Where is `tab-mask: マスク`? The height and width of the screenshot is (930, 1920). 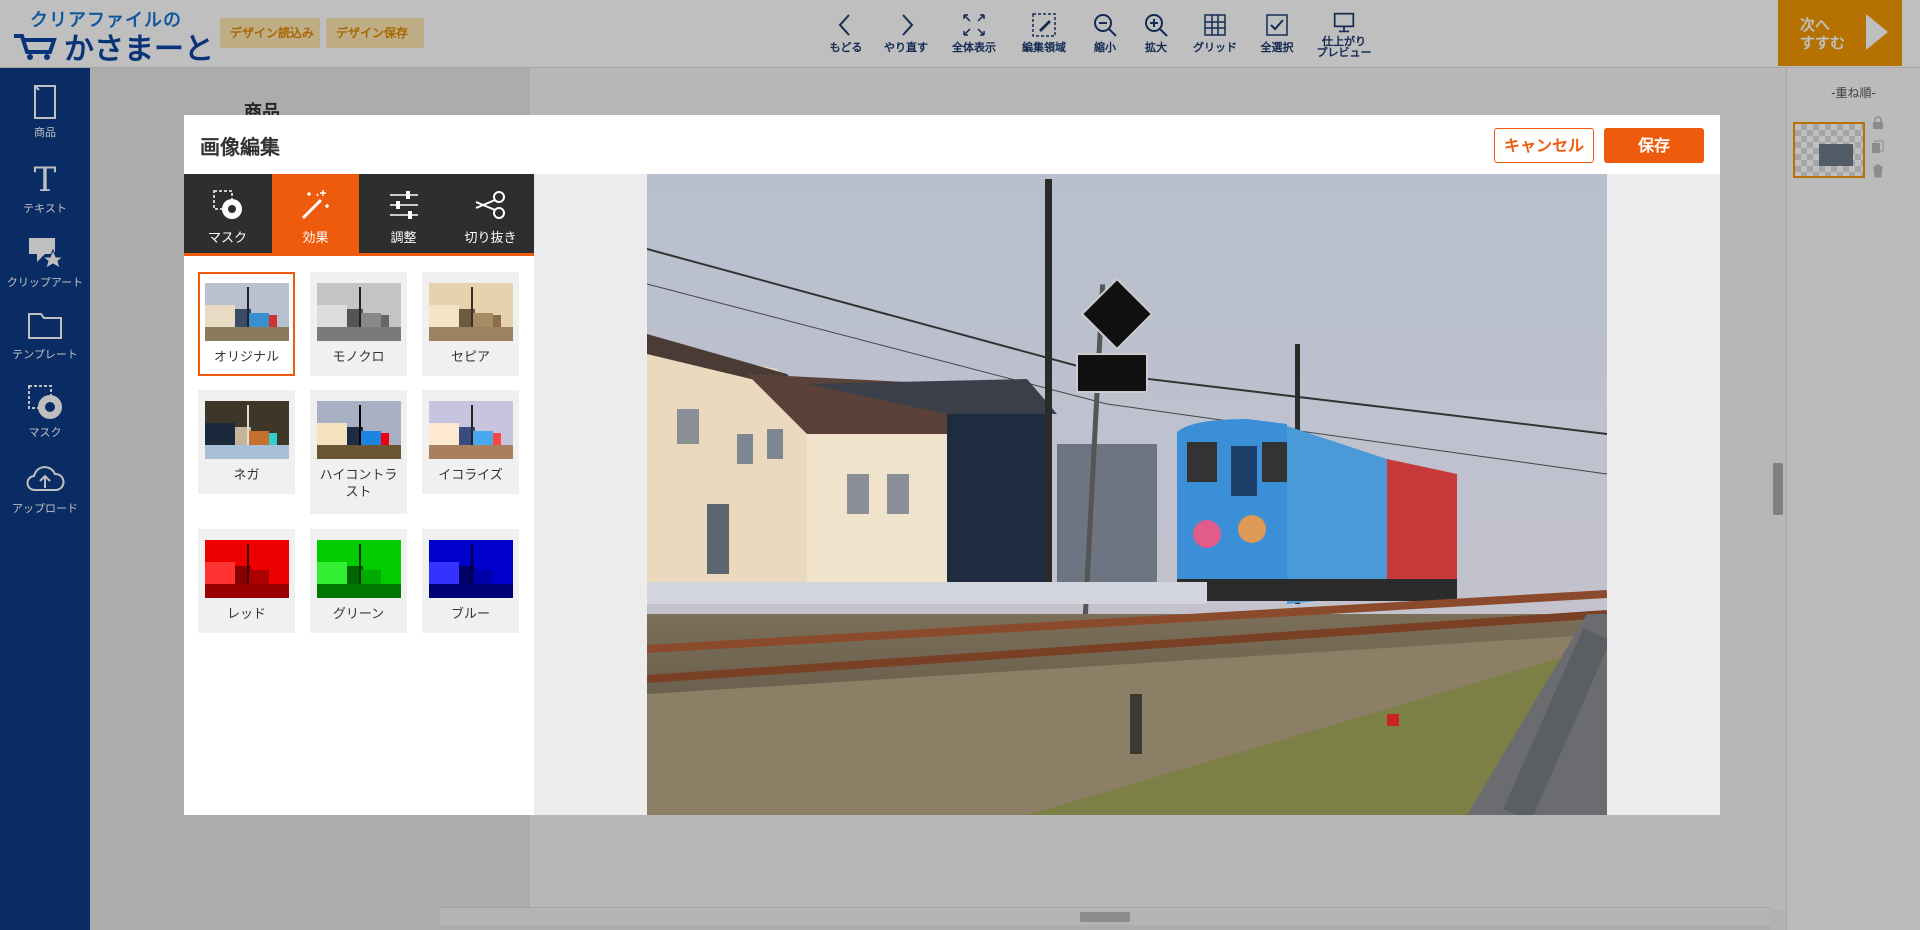
tab-mask: マスク is located at coordinates (227, 213).